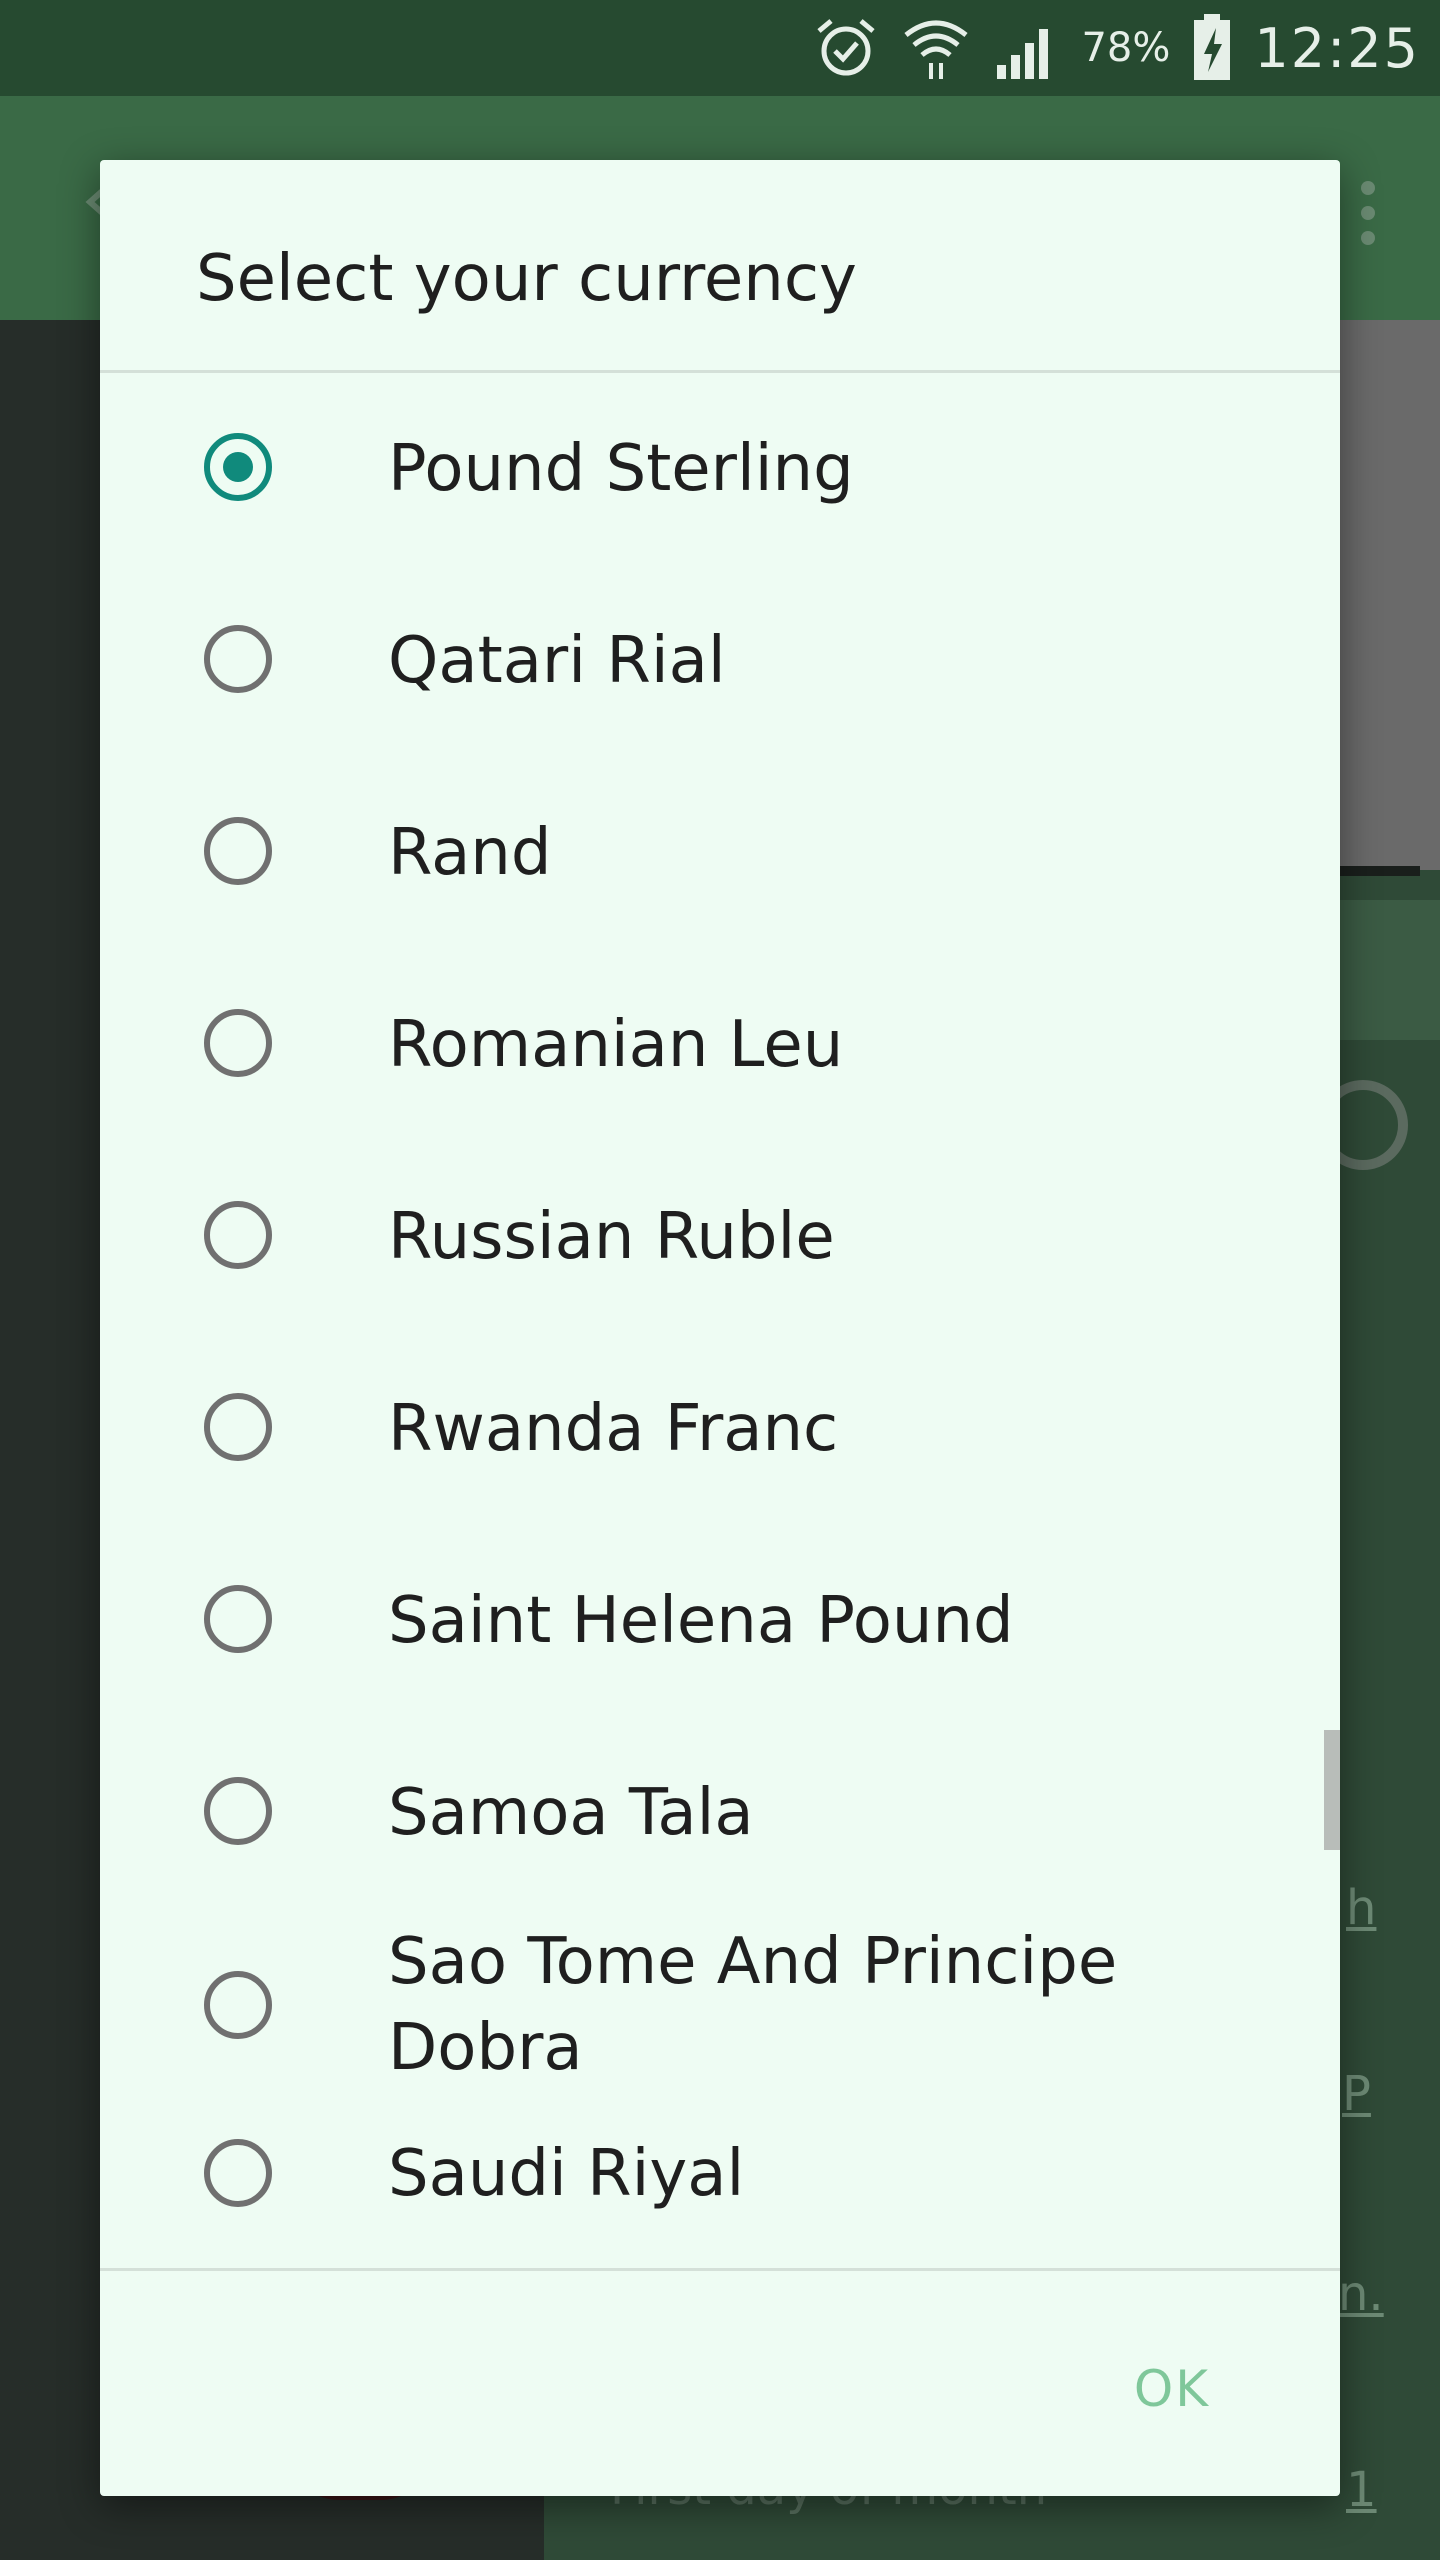  Describe the element at coordinates (1332, 1790) in the screenshot. I see `list-scrollbar` at that location.